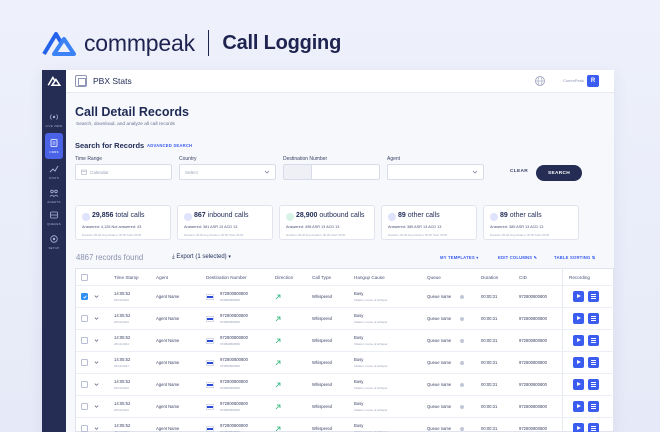 The image size is (660, 432). Describe the element at coordinates (54, 242) in the screenshot. I see `sidebar-item-setup: SETUP` at that location.